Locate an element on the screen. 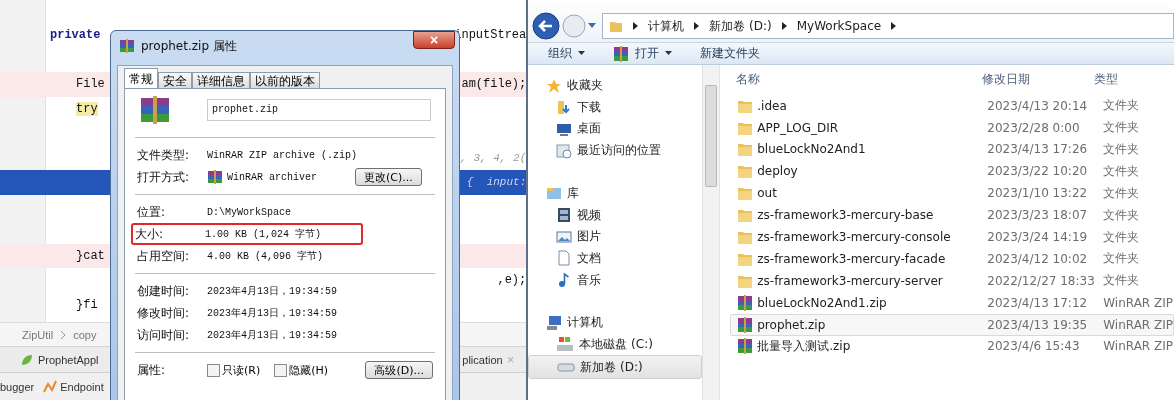 Image resolution: width=1174 pixels, height=400 pixels. file-row: prophet.zip 2023/4/13 19:35 WinRAR ZIP is located at coordinates (952, 324).